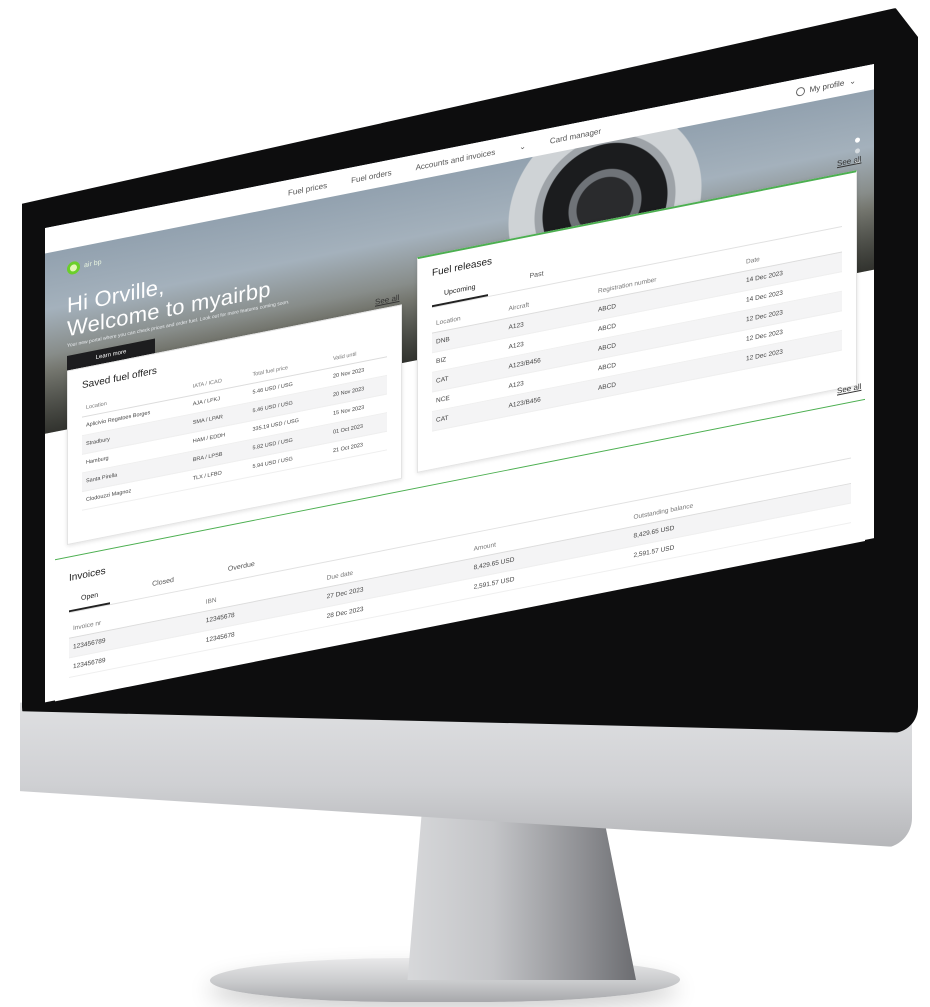 The height and width of the screenshot is (1007, 930). I want to click on tab-overdue: Overdue, so click(241, 569).